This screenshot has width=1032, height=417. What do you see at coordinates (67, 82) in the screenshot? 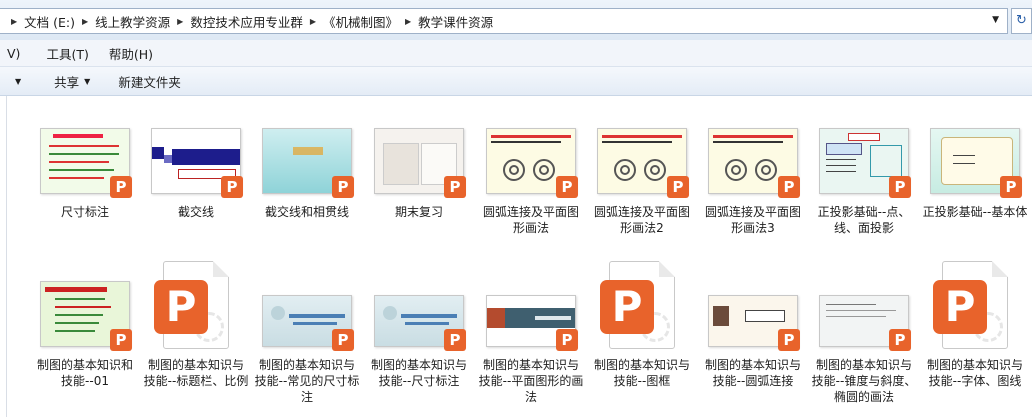
I see `share-label: 共享` at bounding box center [67, 82].